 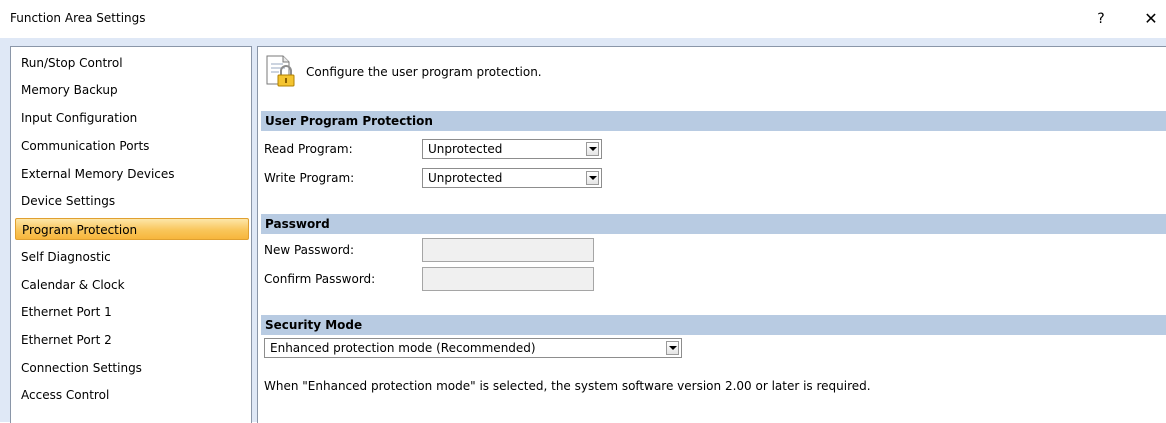 I want to click on security-mode-value: Enhanced protection mode (Recommended), so click(x=403, y=348).